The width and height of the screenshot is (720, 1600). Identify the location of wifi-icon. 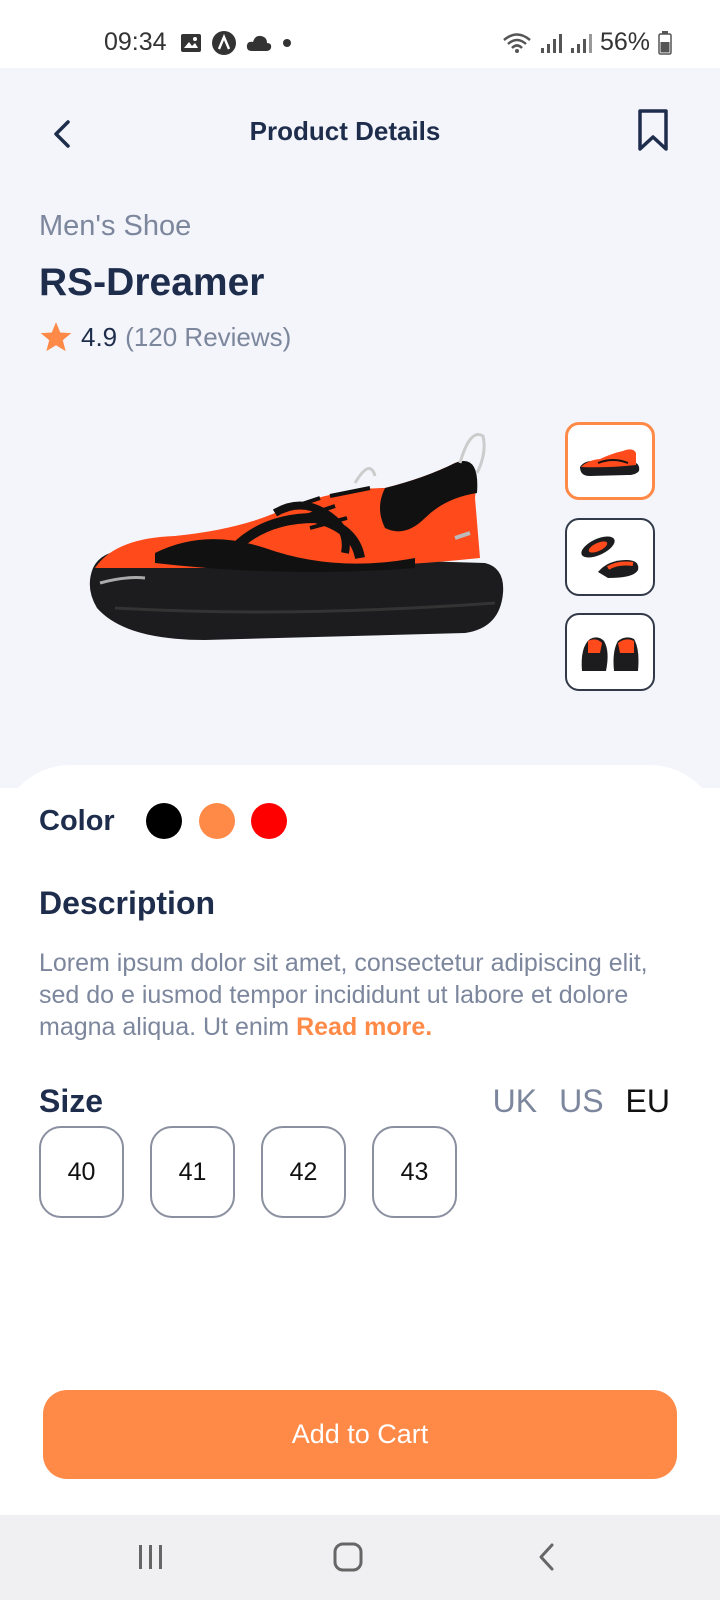
(517, 42).